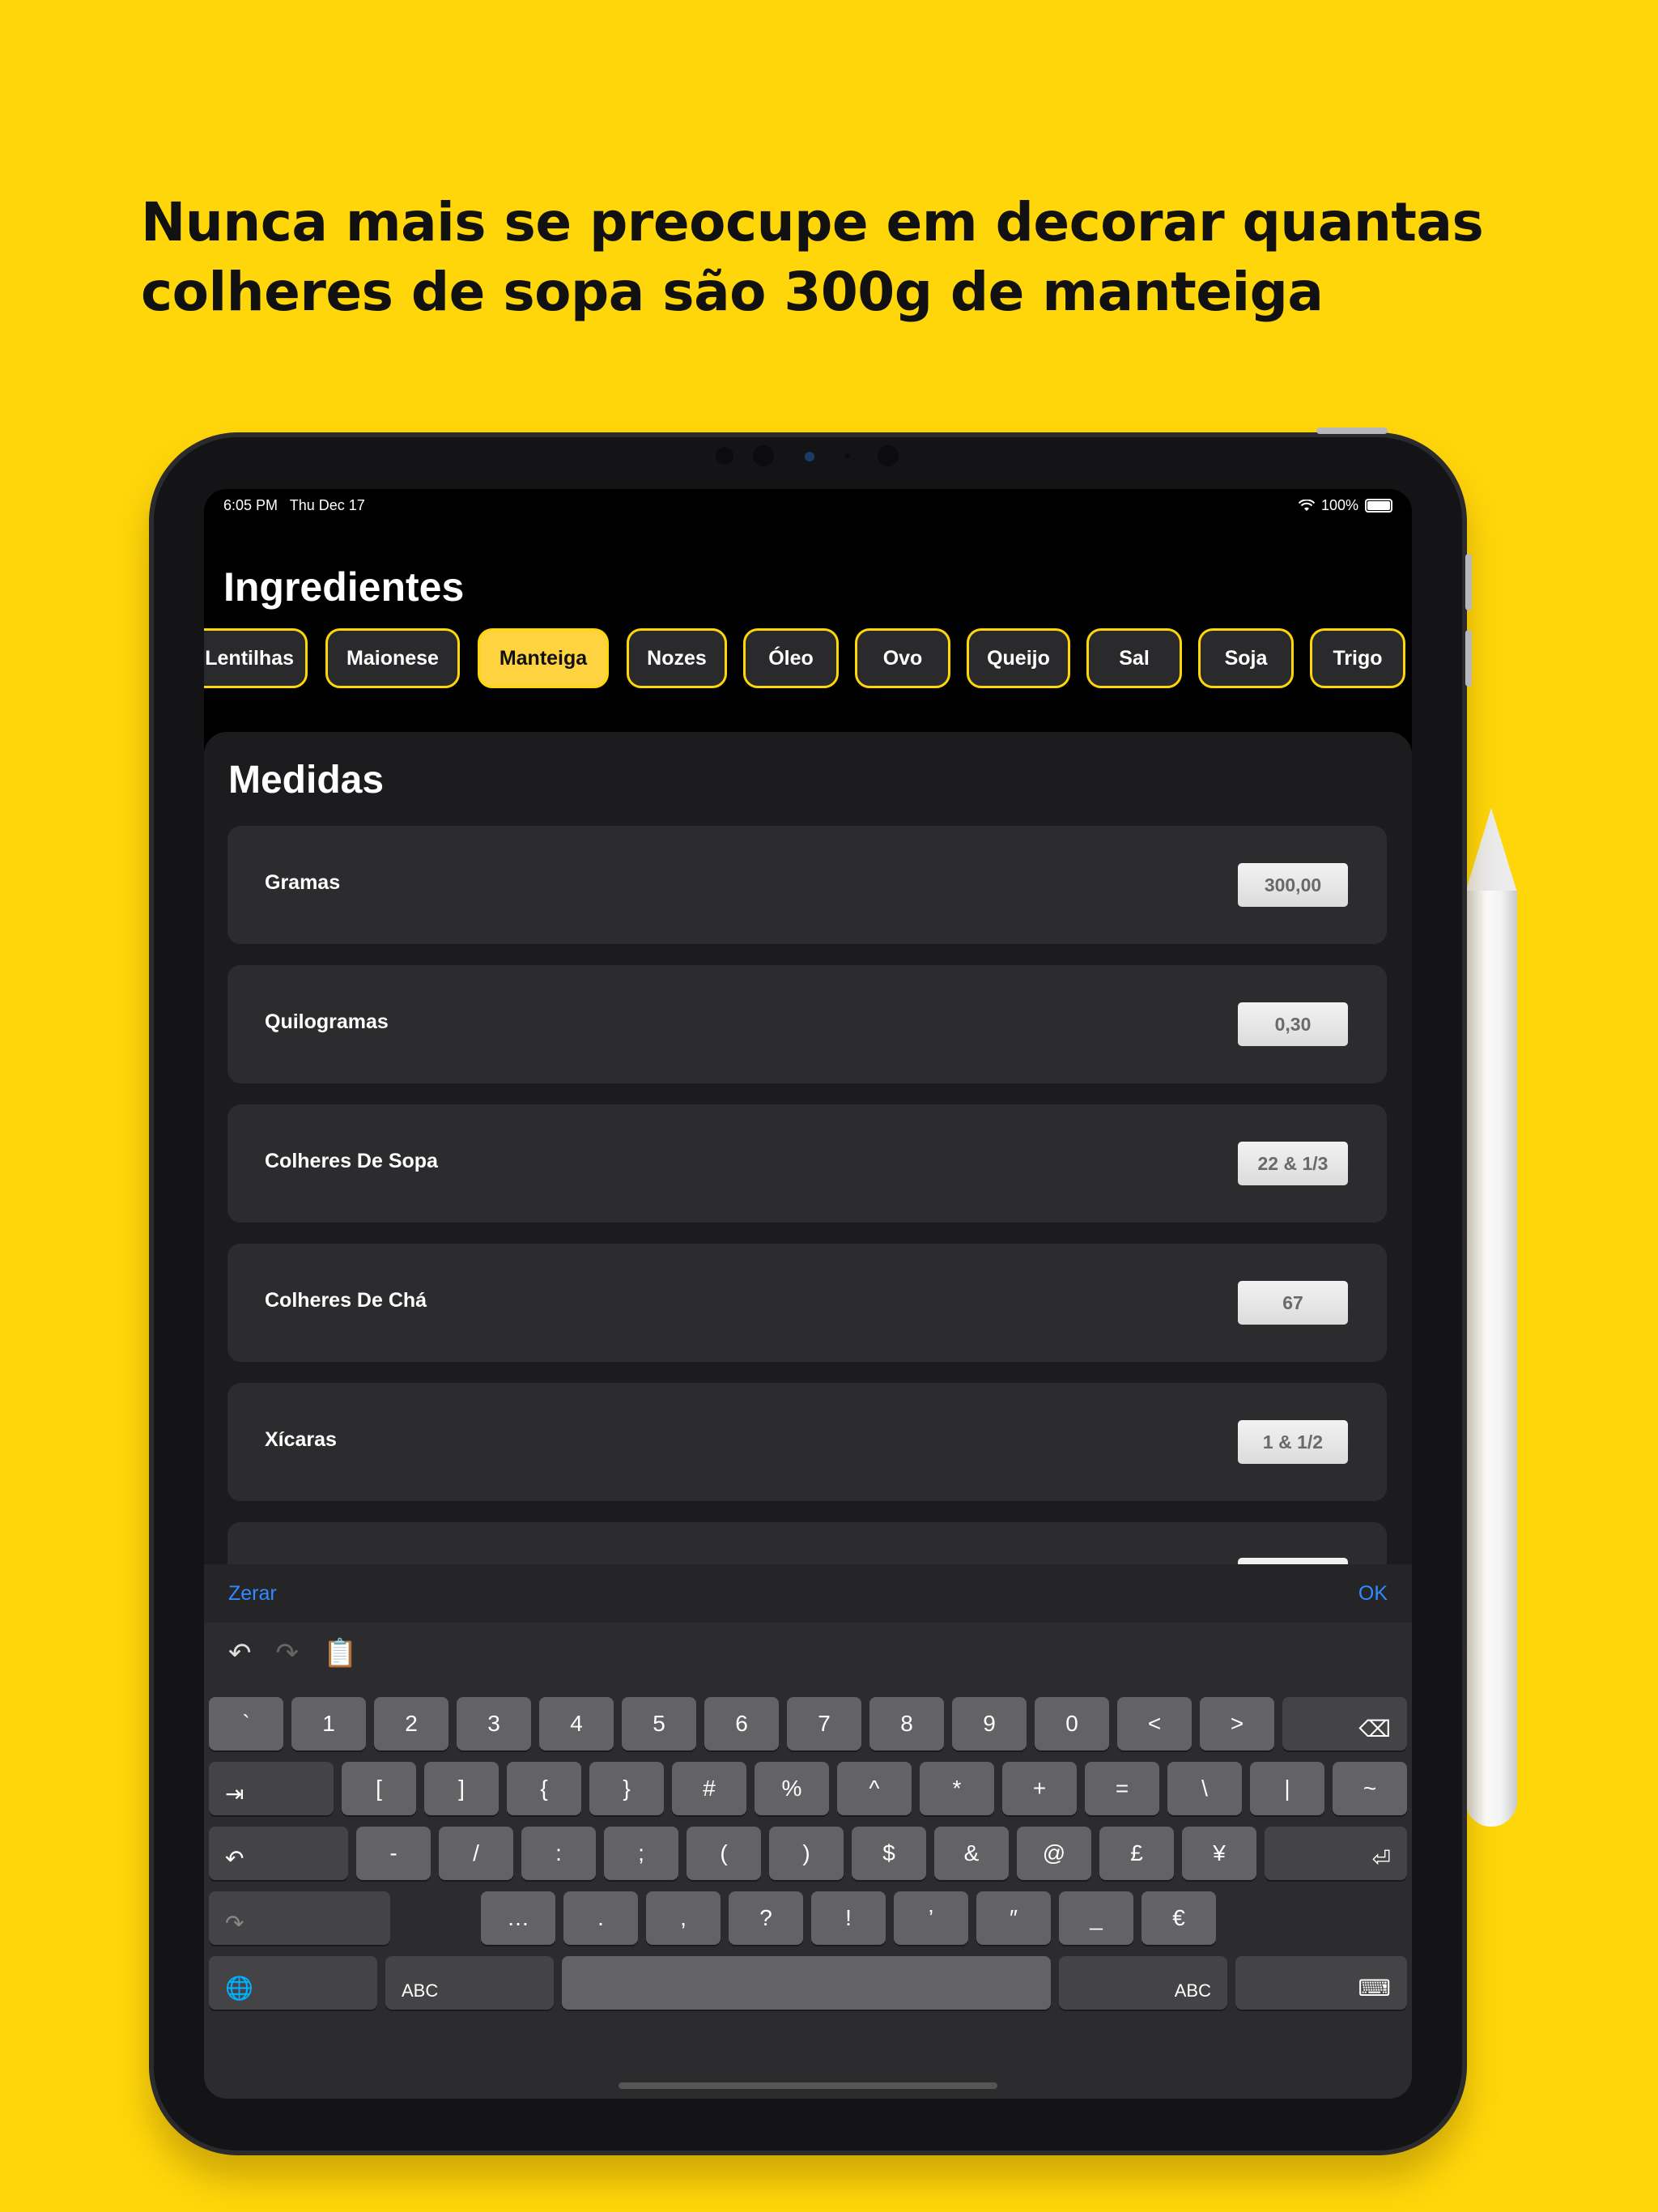  What do you see at coordinates (807, 508) in the screenshot?
I see `status-bar: 6:05 PM Thu Dec 17 100%` at bounding box center [807, 508].